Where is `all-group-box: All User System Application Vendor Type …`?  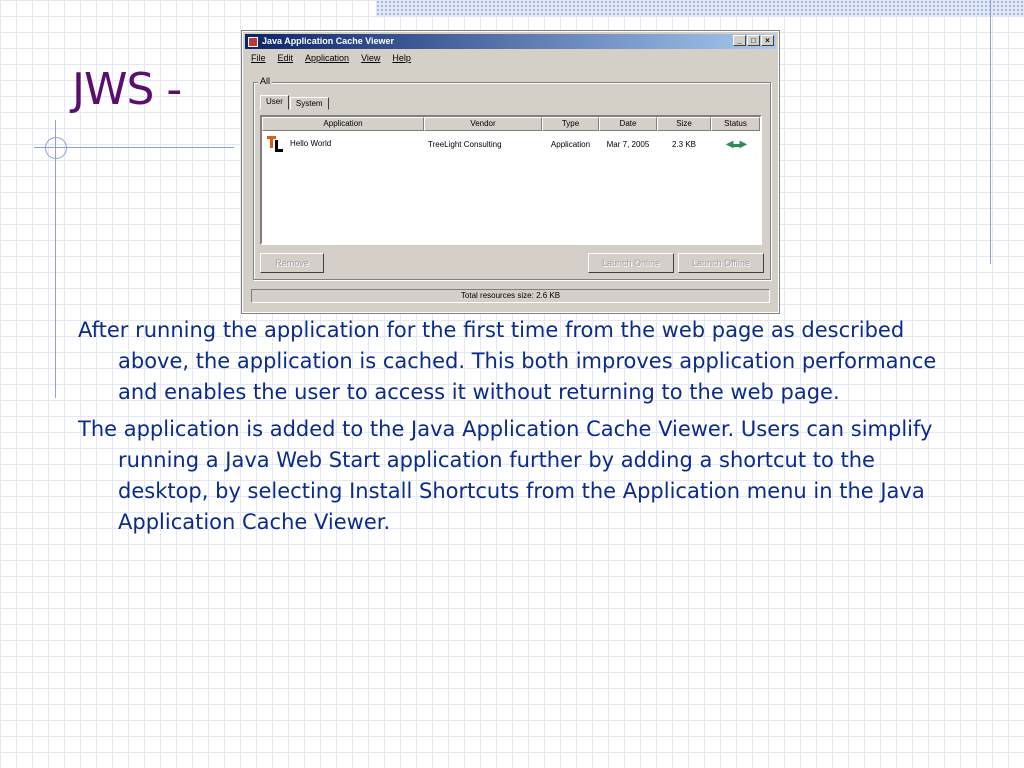
all-group-box: All User System Application Vendor Type … is located at coordinates (512, 178).